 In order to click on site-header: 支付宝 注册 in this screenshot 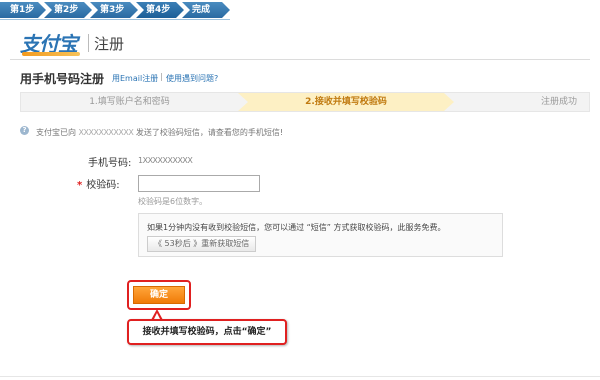, I will do `click(300, 42)`.